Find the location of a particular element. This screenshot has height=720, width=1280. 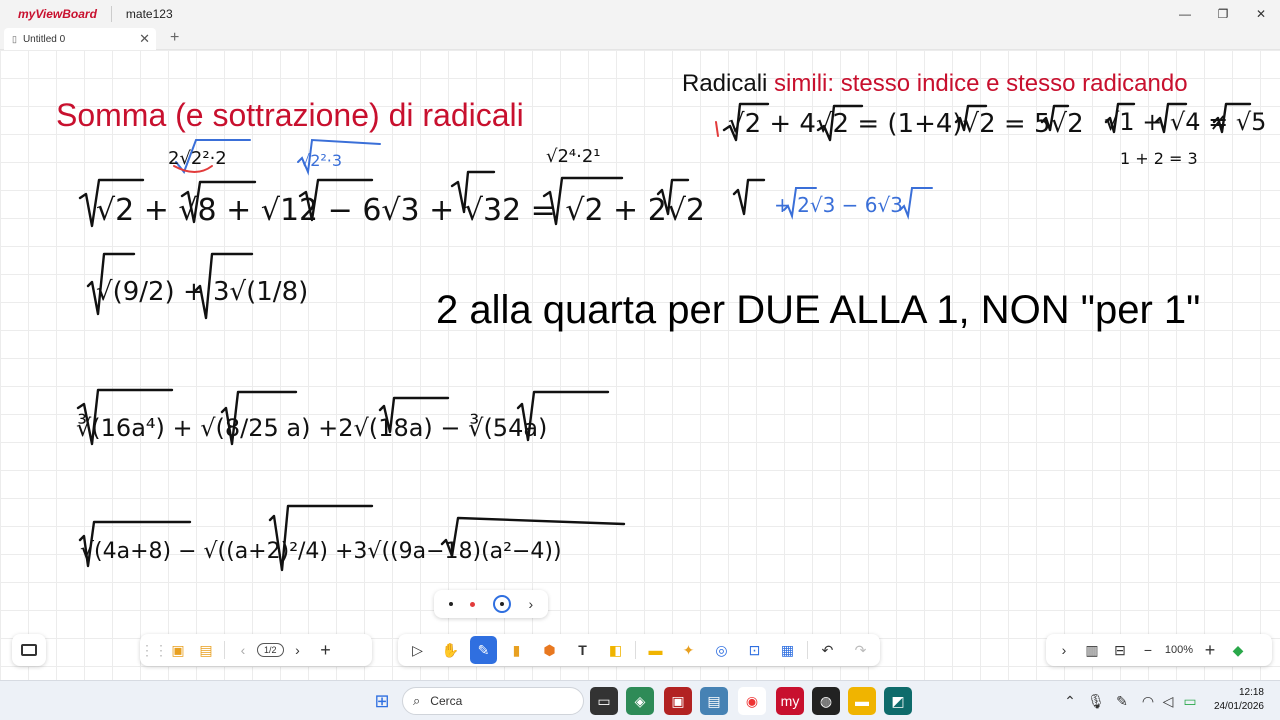

web-browser-icon: ◎ is located at coordinates (721, 650).